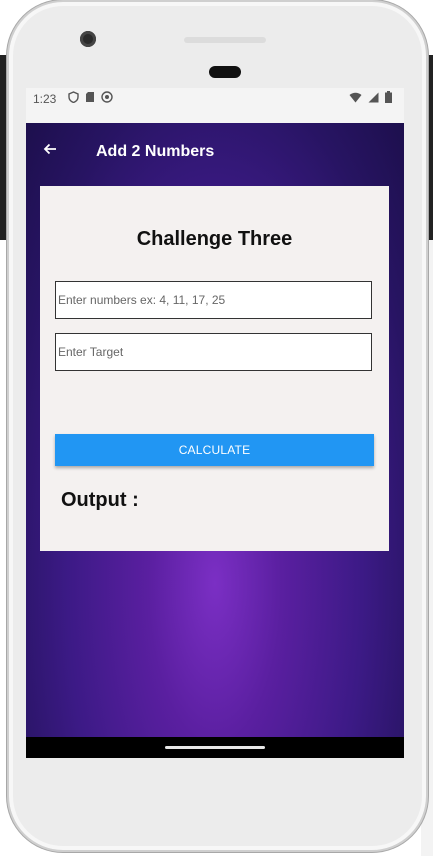 The height and width of the screenshot is (856, 433). I want to click on numbers-field, so click(213, 300).